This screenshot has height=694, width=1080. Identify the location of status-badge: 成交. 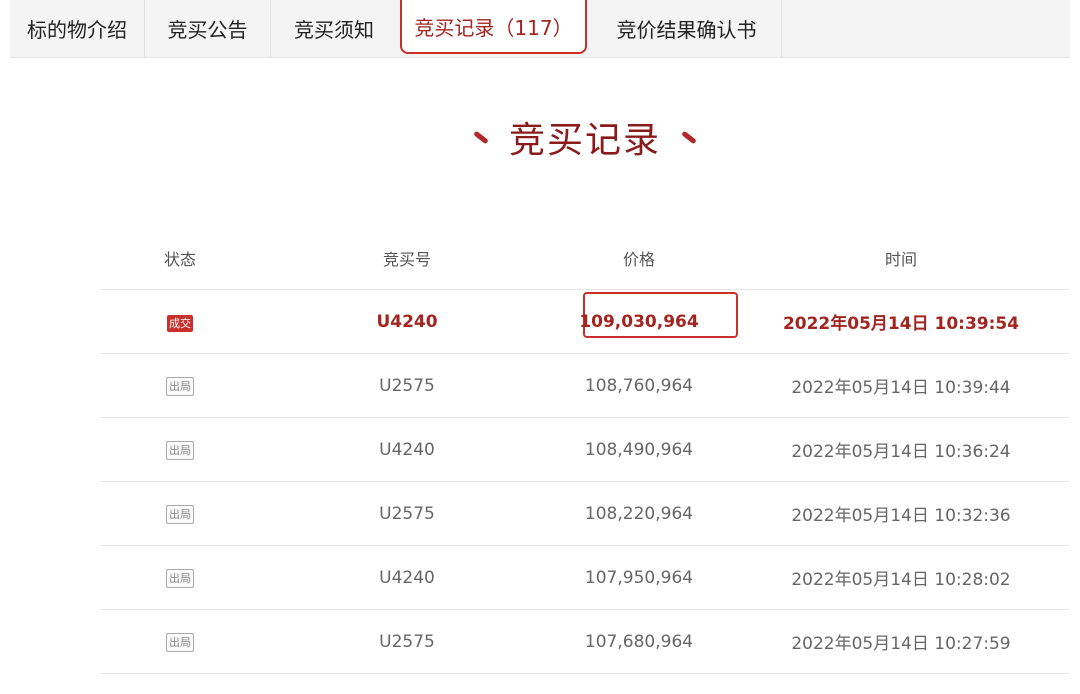
(180, 323).